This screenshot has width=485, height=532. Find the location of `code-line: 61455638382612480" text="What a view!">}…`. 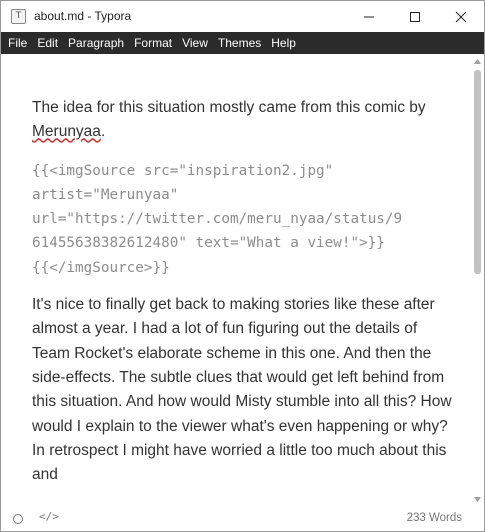

code-line: 61455638382612480" text="What a view!">}… is located at coordinates (208, 243).